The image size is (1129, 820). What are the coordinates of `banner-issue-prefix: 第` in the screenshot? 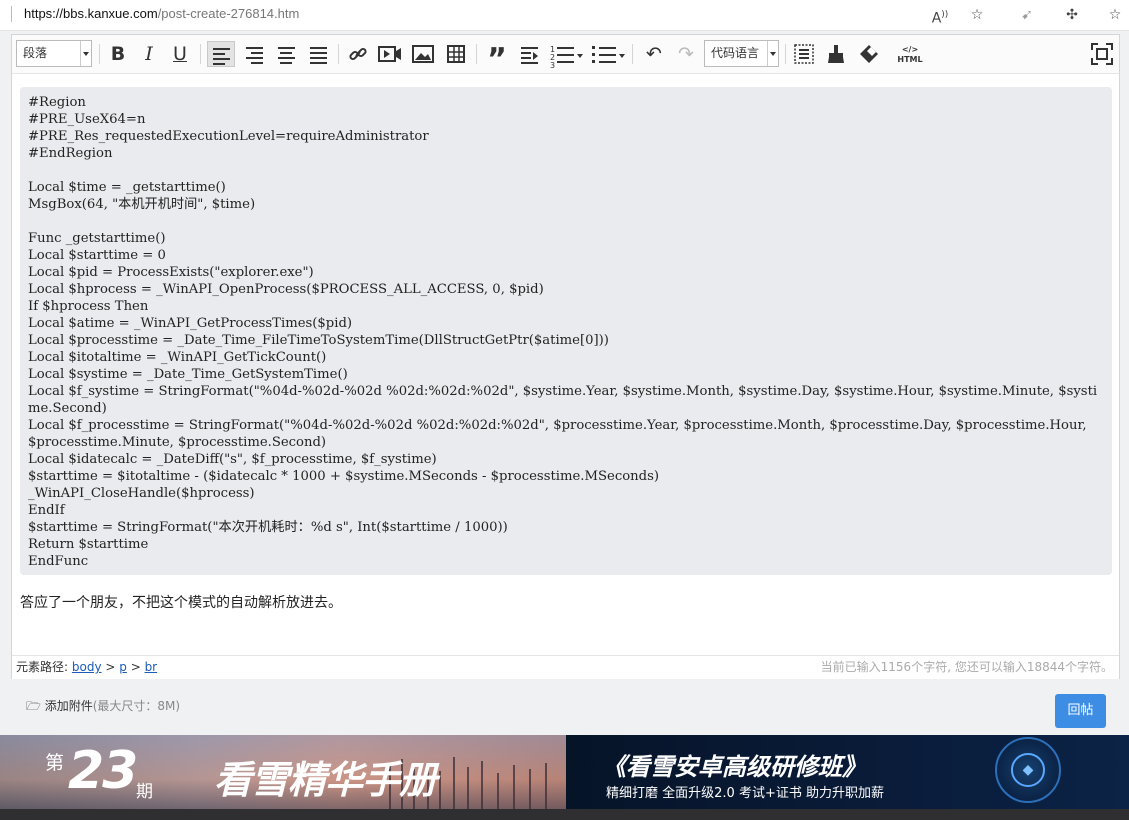 It's located at (55, 763).